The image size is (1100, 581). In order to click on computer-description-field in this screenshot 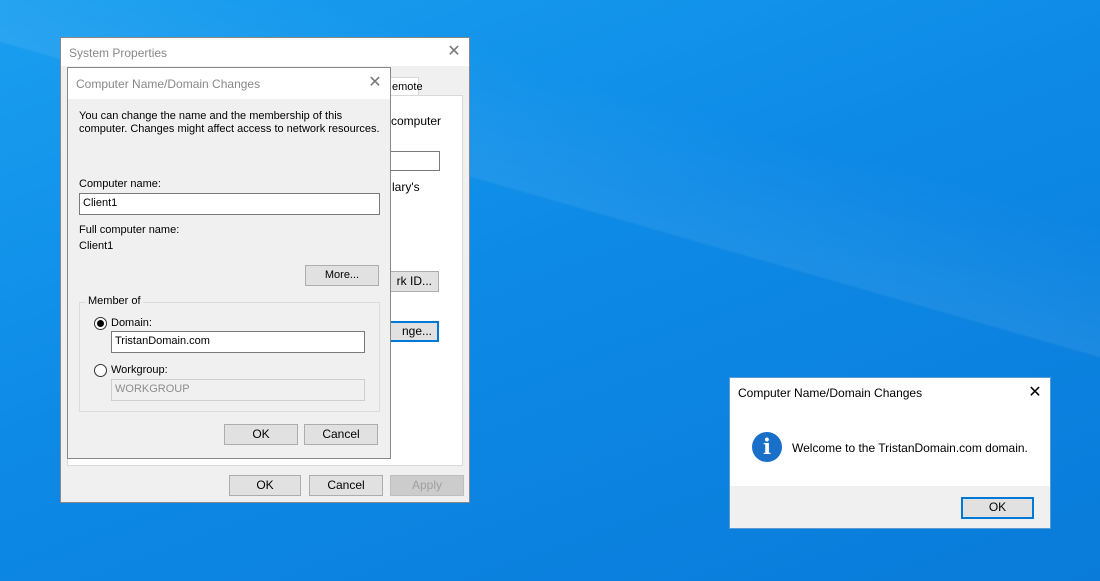, I will do `click(414, 161)`.